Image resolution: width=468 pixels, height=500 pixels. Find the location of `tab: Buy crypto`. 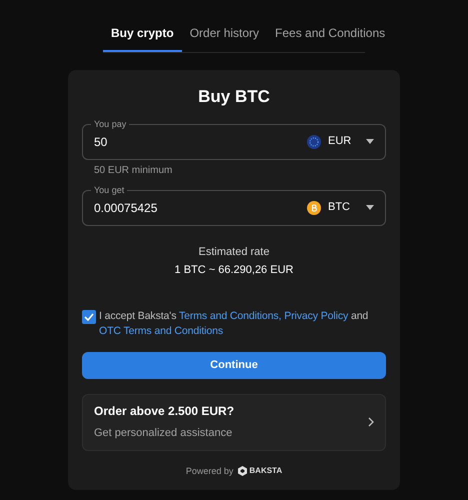

tab: Buy crypto is located at coordinates (142, 38).